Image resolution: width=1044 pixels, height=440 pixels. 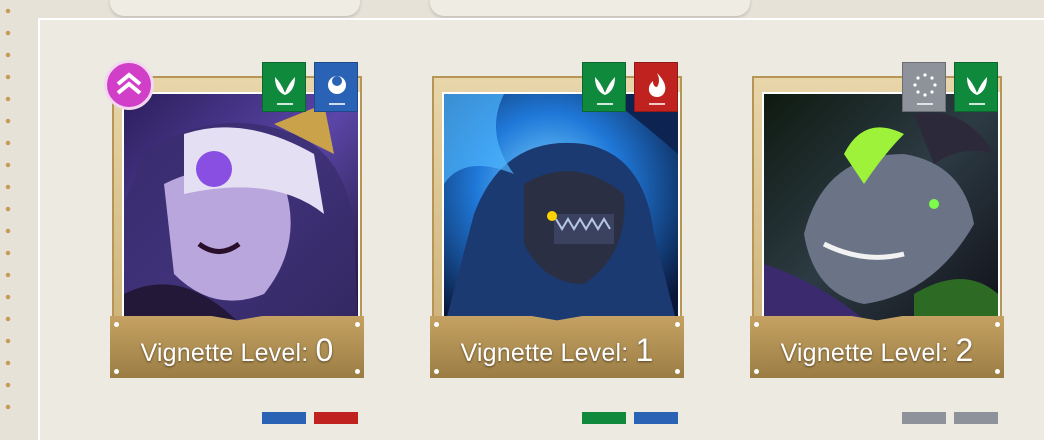 I want to click on level-ribbon: Vignette Level: 2, so click(x=877, y=347).